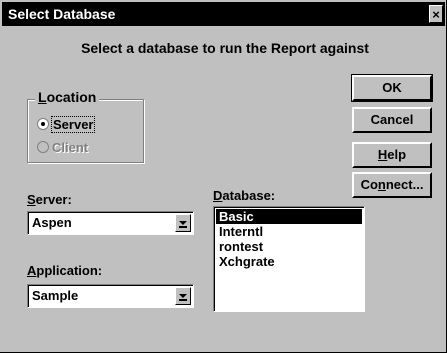  I want to click on database-list: Basic Interntl rontest Xchgrate, so click(289, 259).